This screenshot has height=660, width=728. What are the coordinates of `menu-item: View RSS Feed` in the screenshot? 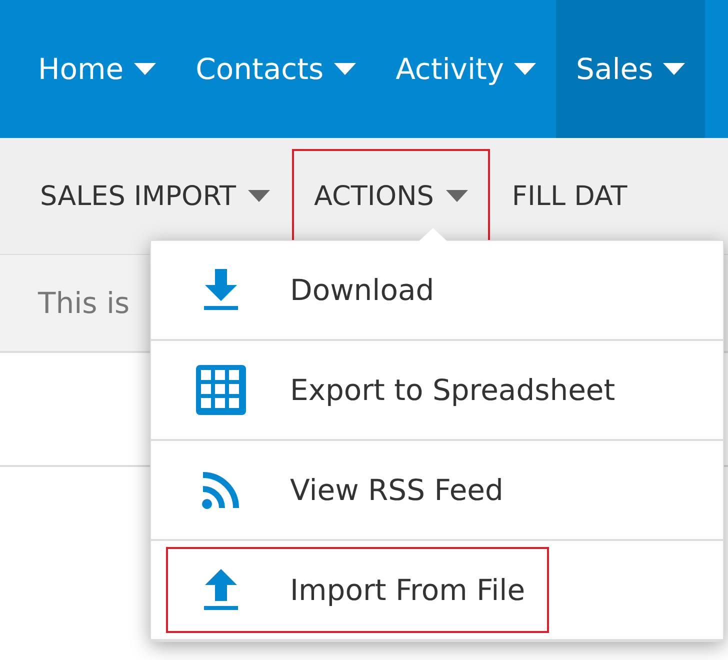 It's located at (347, 490).